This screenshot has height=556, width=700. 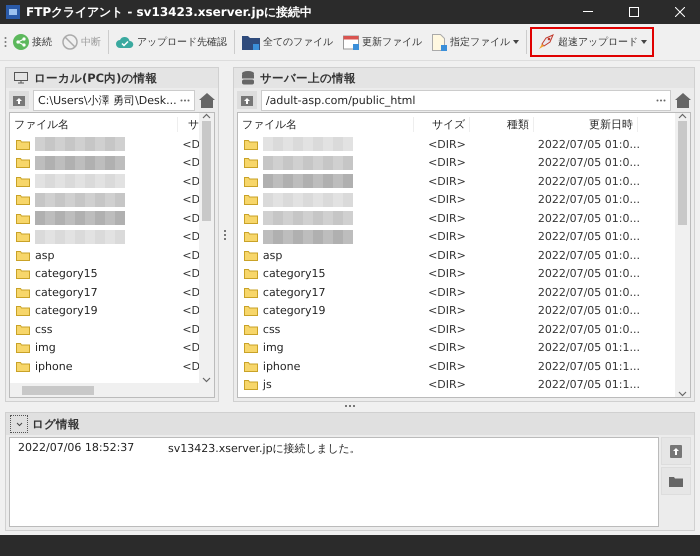 What do you see at coordinates (21, 78) in the screenshot?
I see `monitor-icon` at bounding box center [21, 78].